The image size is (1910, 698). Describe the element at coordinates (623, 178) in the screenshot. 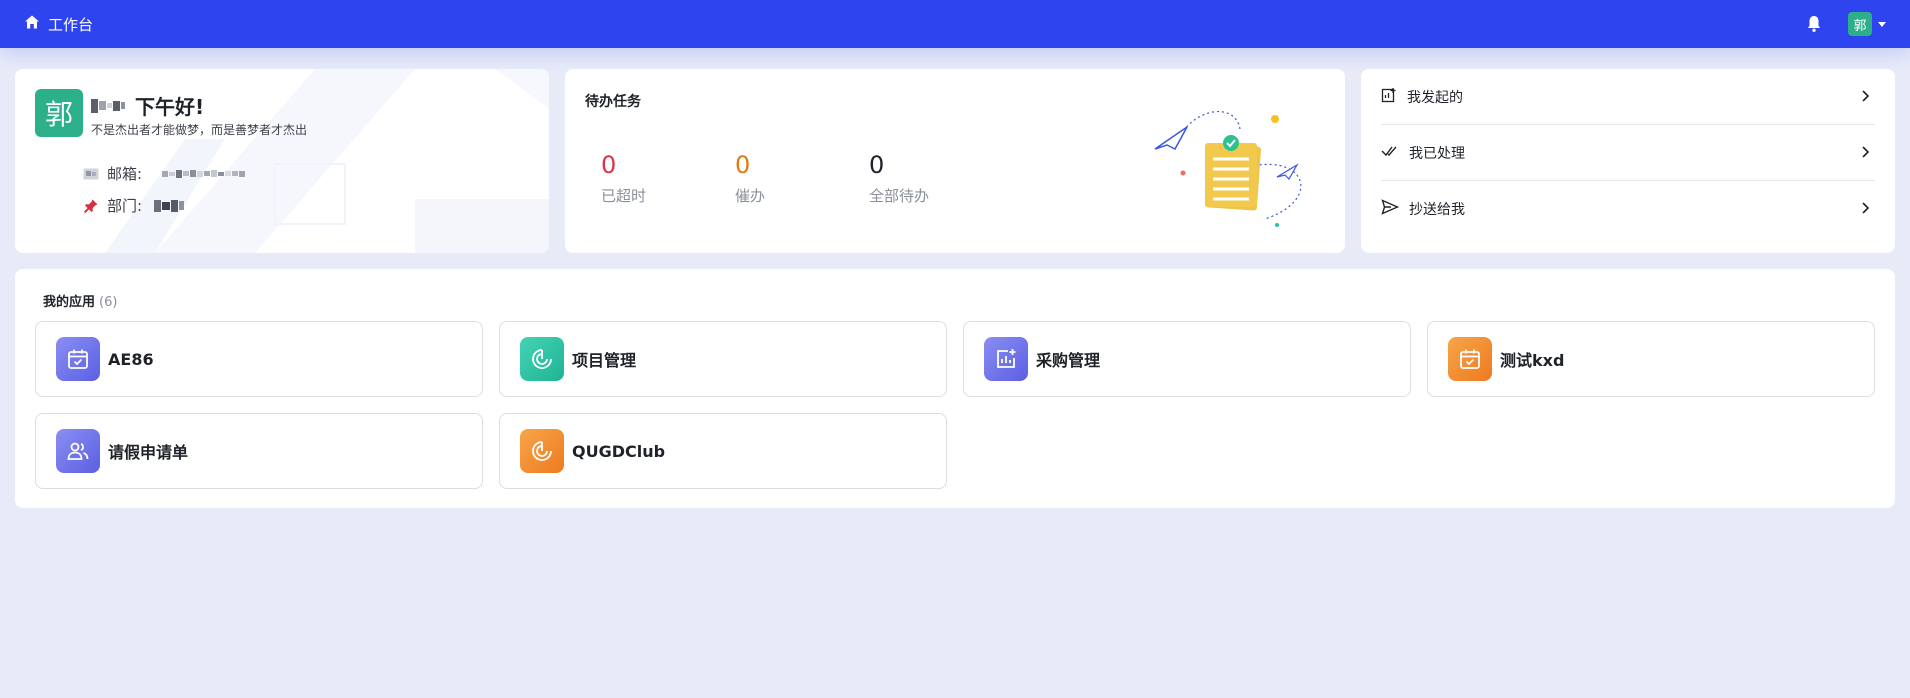

I see `overdue-stat: 0 已超时` at that location.